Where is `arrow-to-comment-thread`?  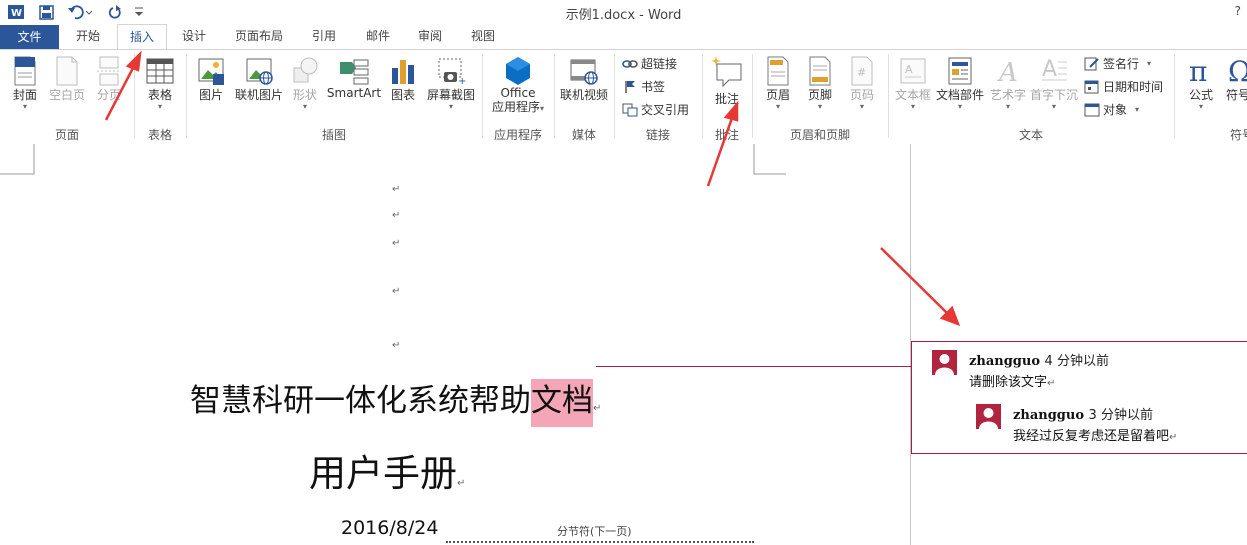 arrow-to-comment-thread is located at coordinates (914, 281).